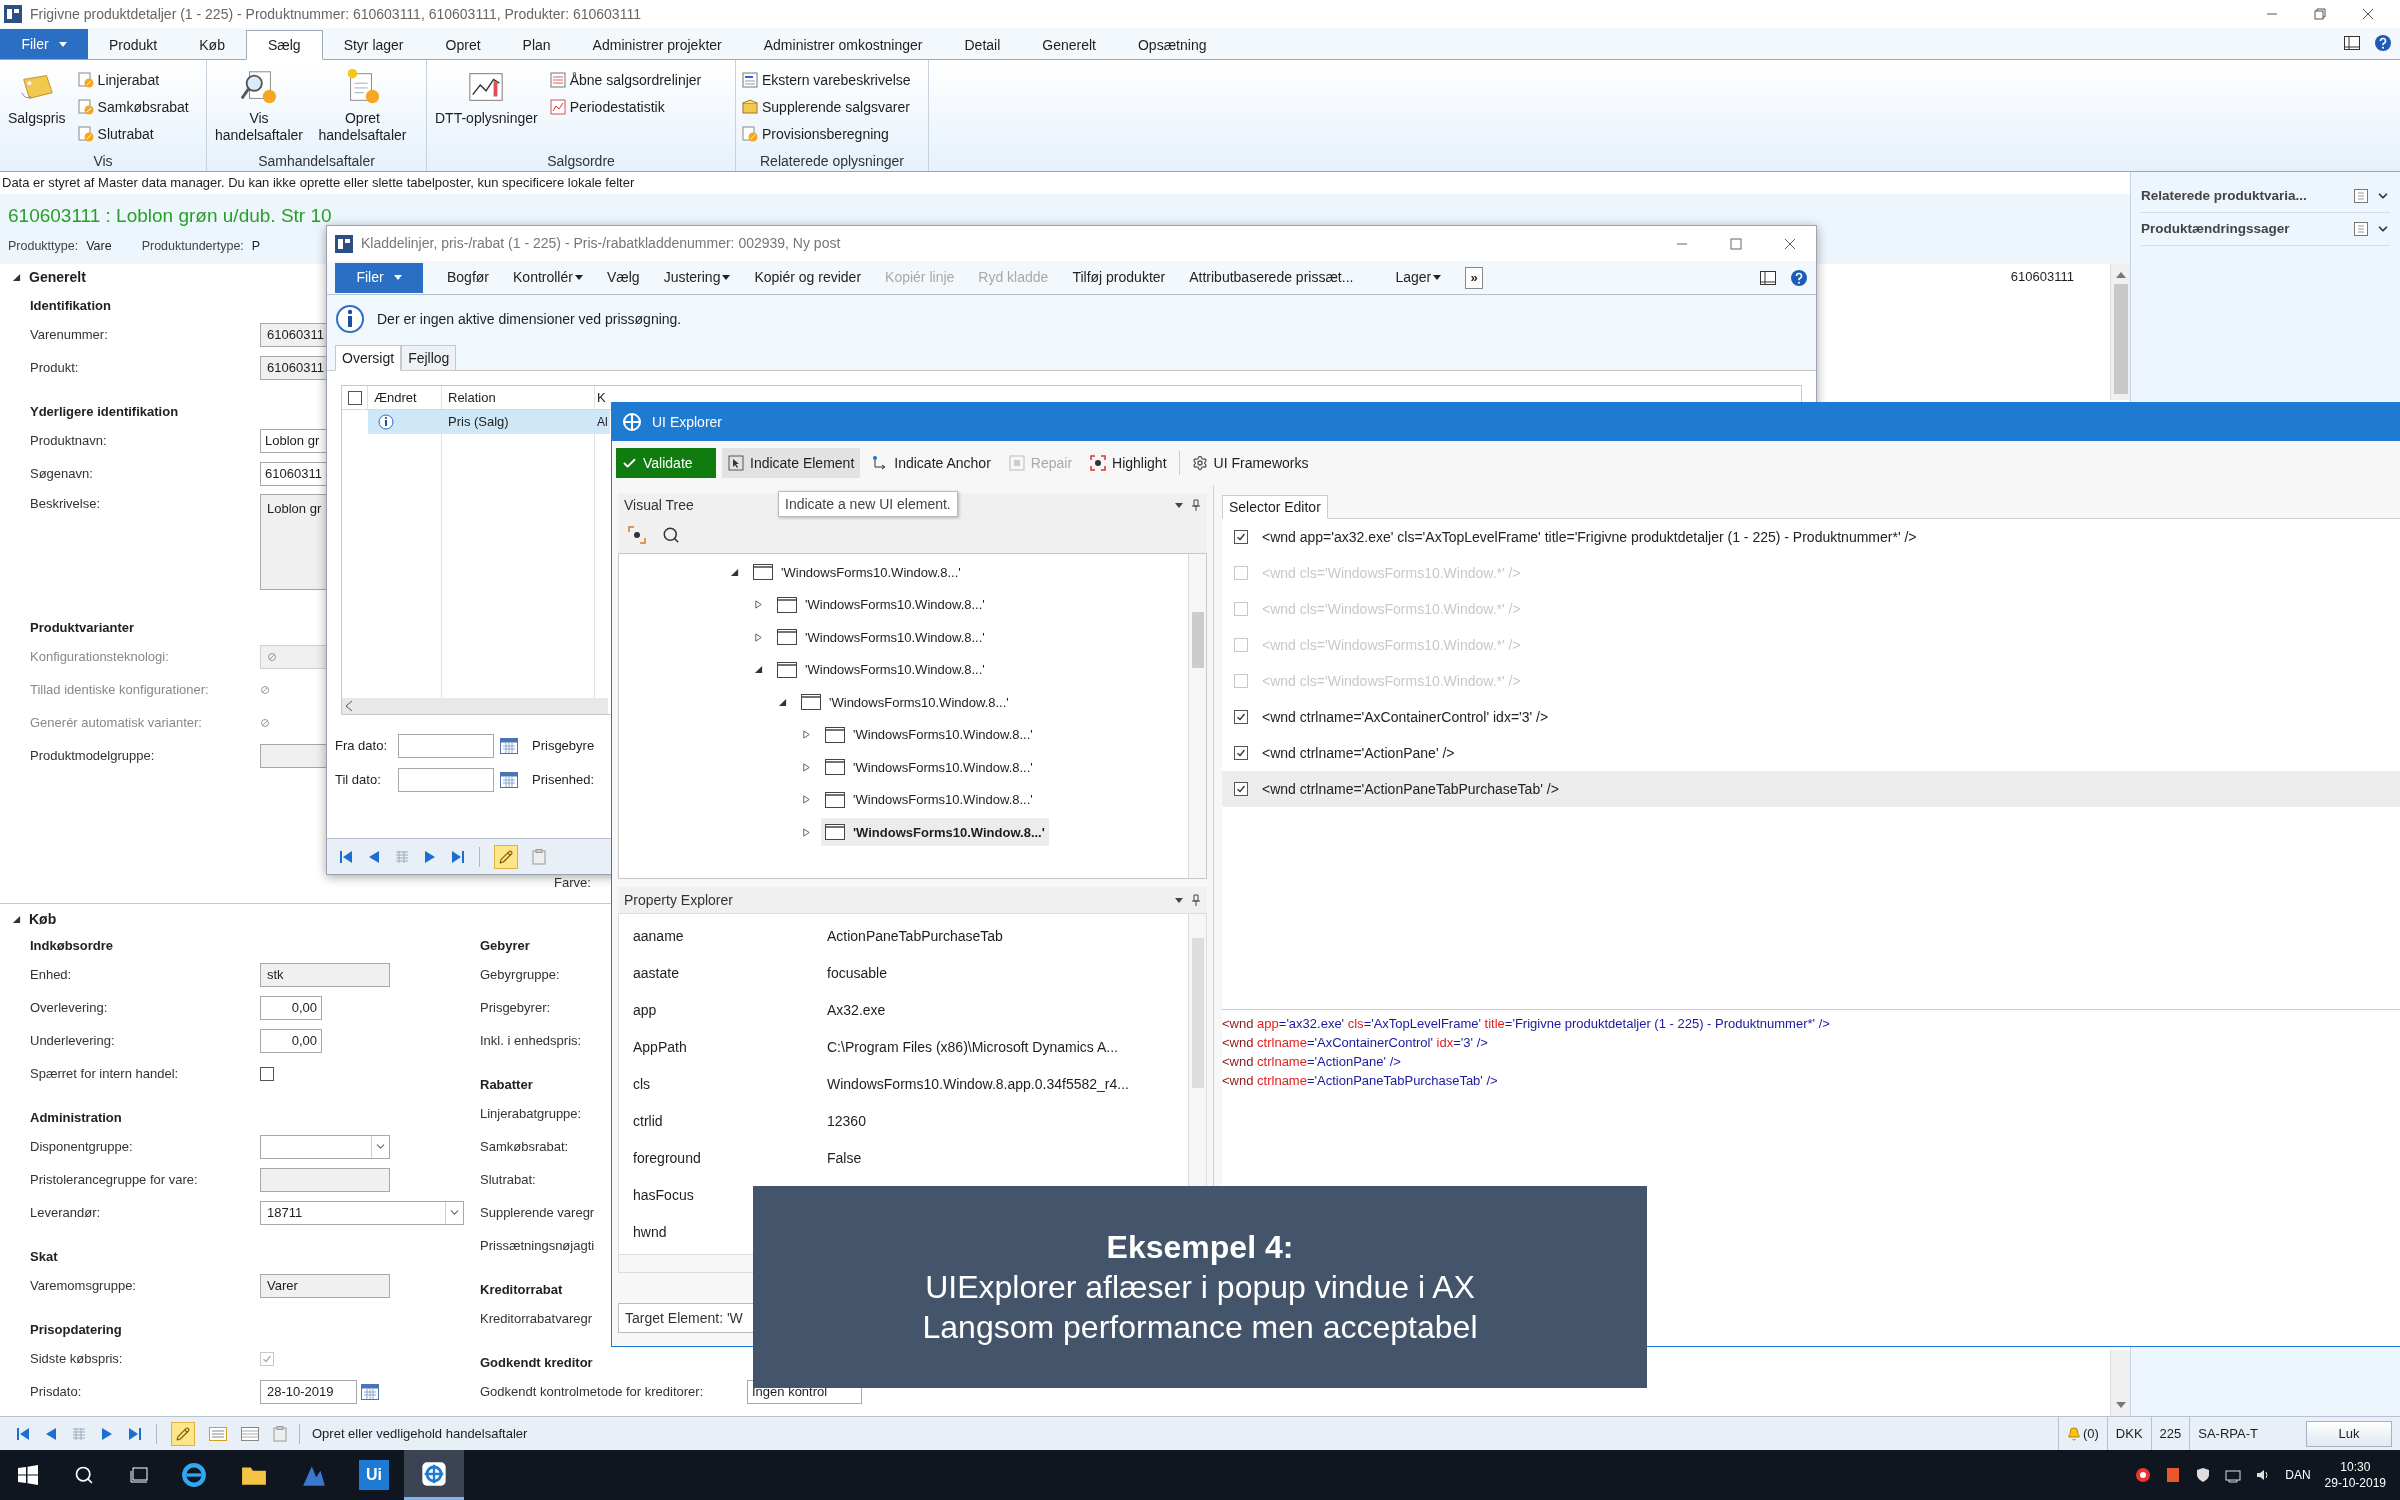 The height and width of the screenshot is (1500, 2400). What do you see at coordinates (308, 1391) in the screenshot?
I see `date-field: 28-10-2019` at bounding box center [308, 1391].